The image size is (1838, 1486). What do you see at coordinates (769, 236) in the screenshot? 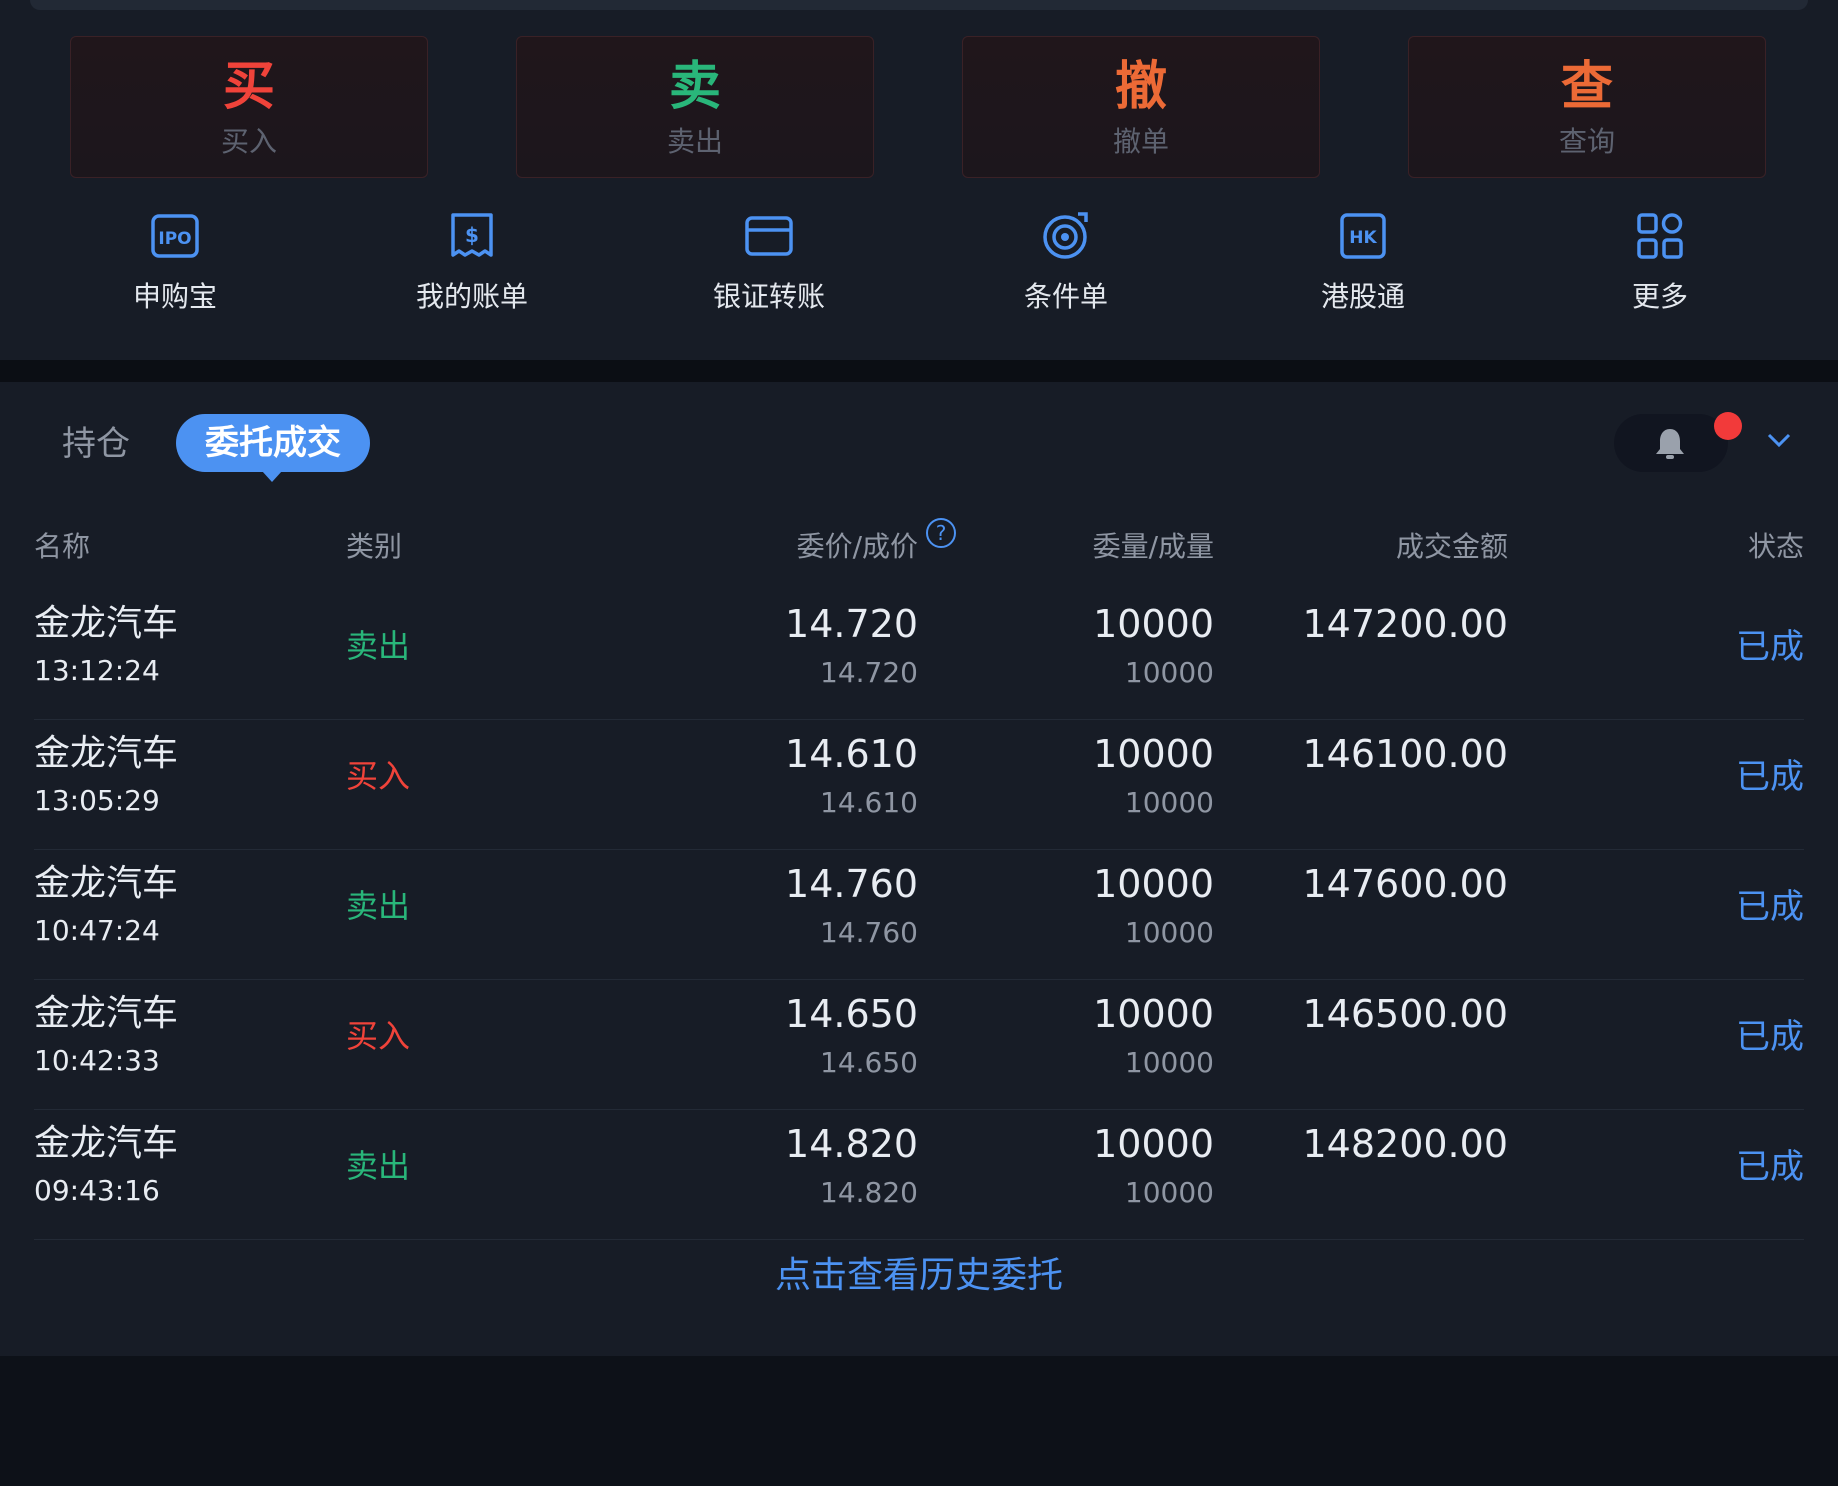
I see `card-icon` at bounding box center [769, 236].